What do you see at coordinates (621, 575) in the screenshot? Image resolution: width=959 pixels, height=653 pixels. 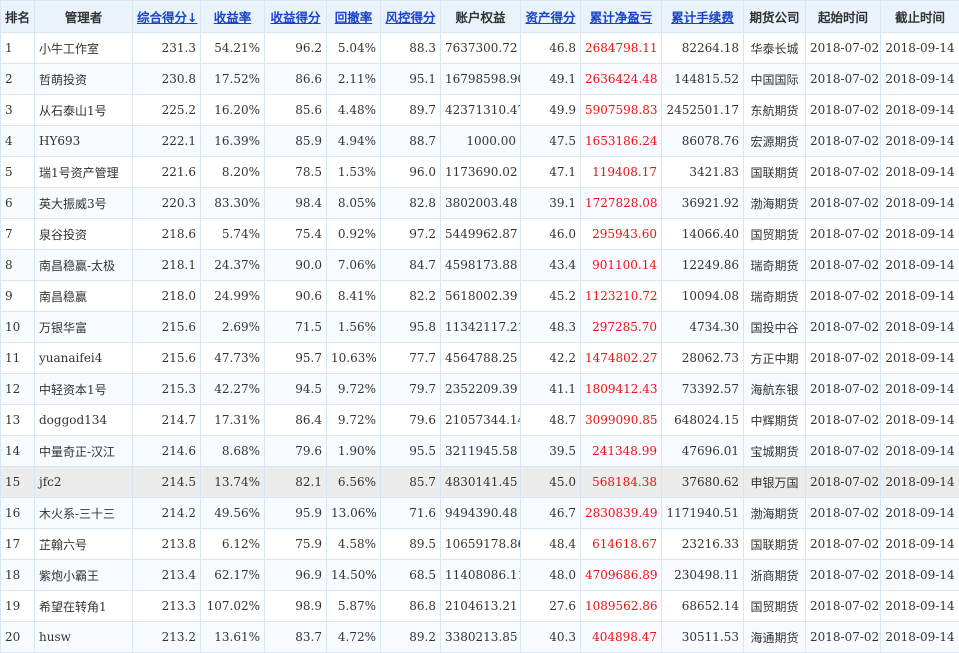 I see `cell-net_pnl: 4709686.89` at bounding box center [621, 575].